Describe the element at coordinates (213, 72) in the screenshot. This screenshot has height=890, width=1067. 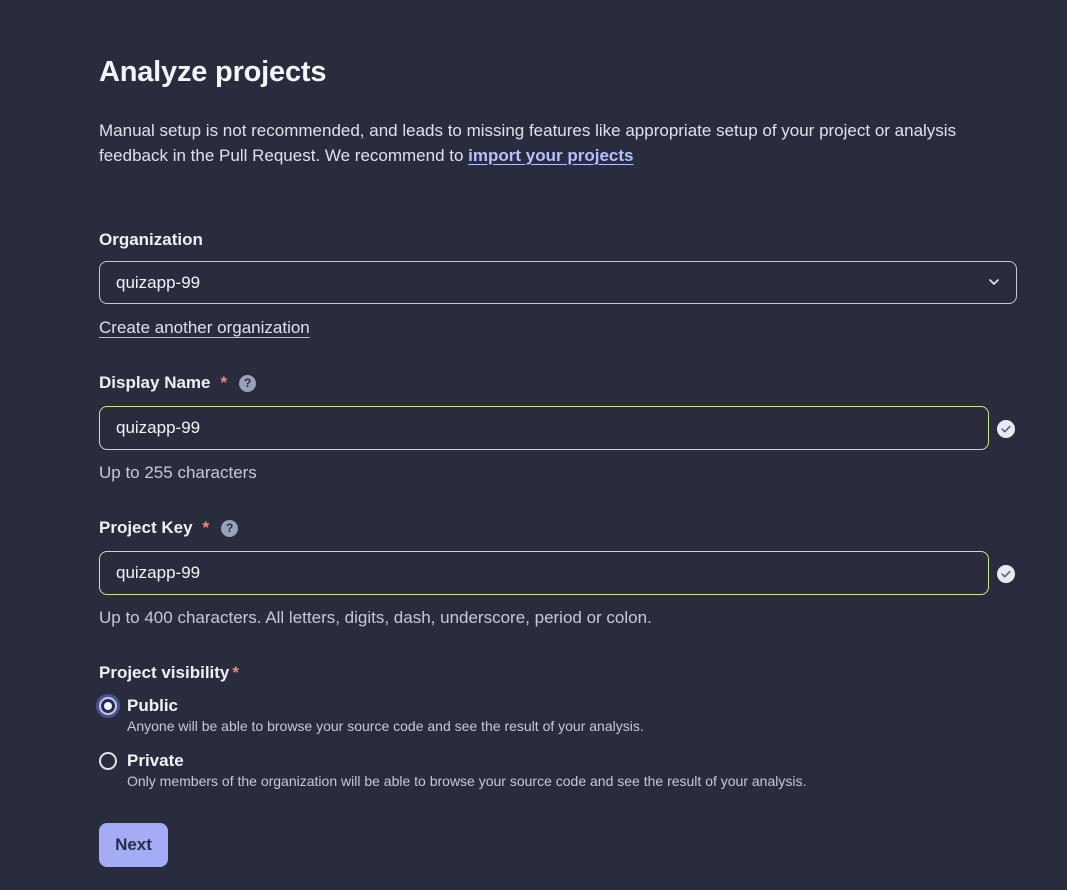
I see `page-title: Analyze projects` at that location.